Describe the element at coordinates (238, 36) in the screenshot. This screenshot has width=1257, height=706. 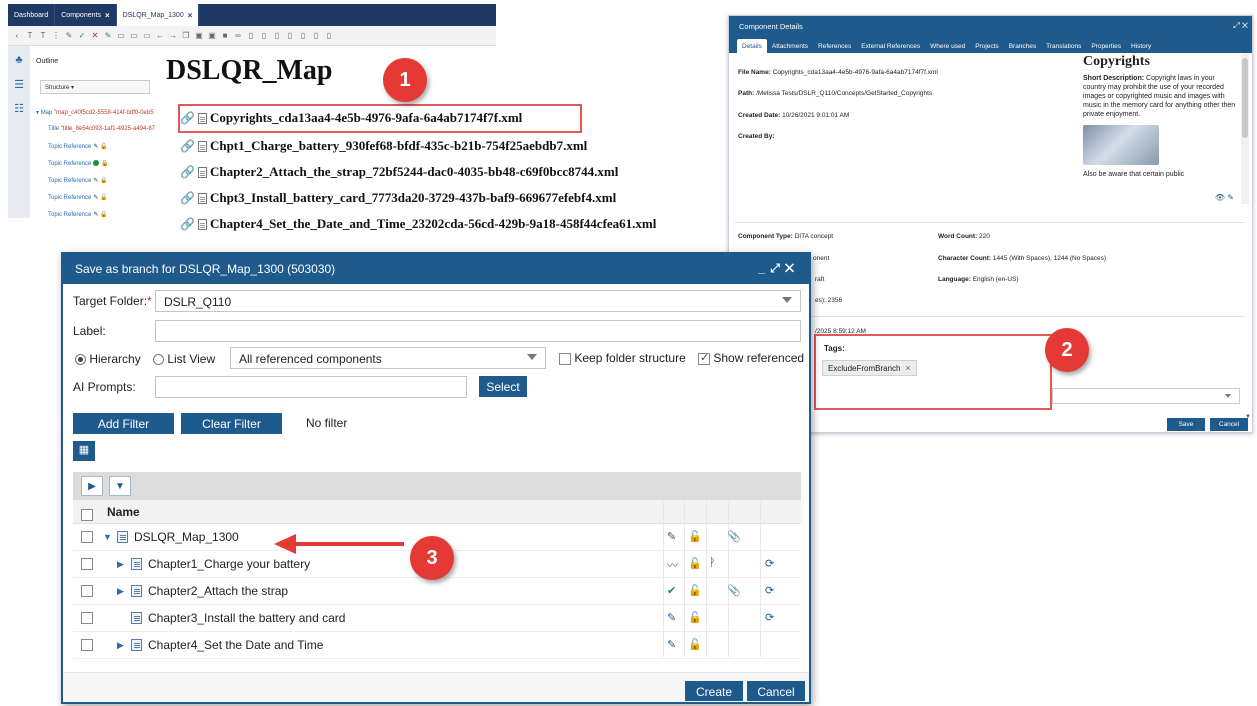
I see `link-icon: ∞` at that location.